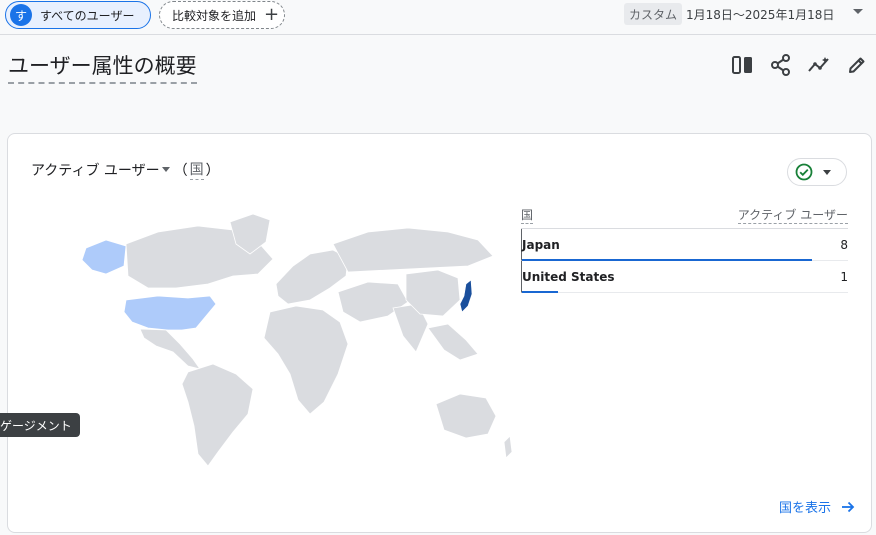 Image resolution: width=876 pixels, height=535 pixels. I want to click on date-dropdown-icon, so click(858, 11).